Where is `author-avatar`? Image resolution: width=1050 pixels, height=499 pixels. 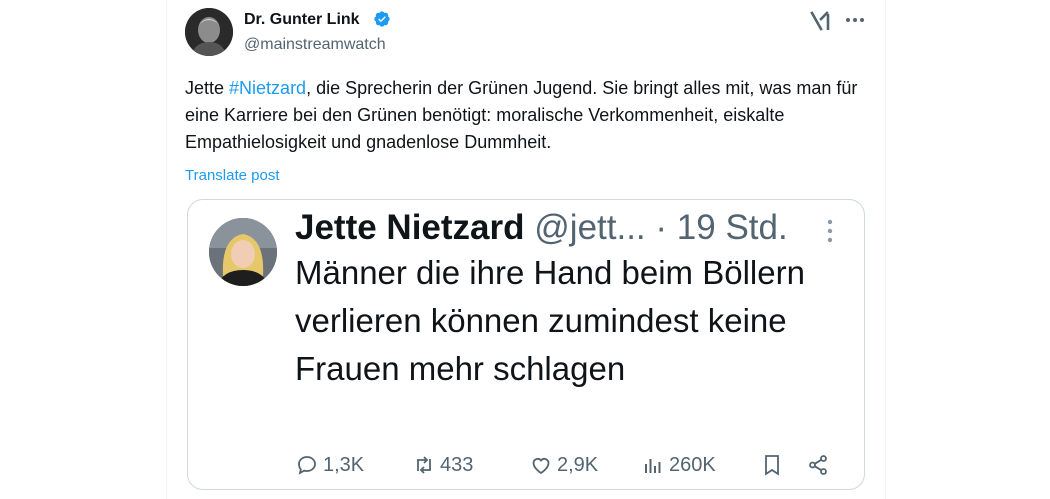
author-avatar is located at coordinates (209, 32).